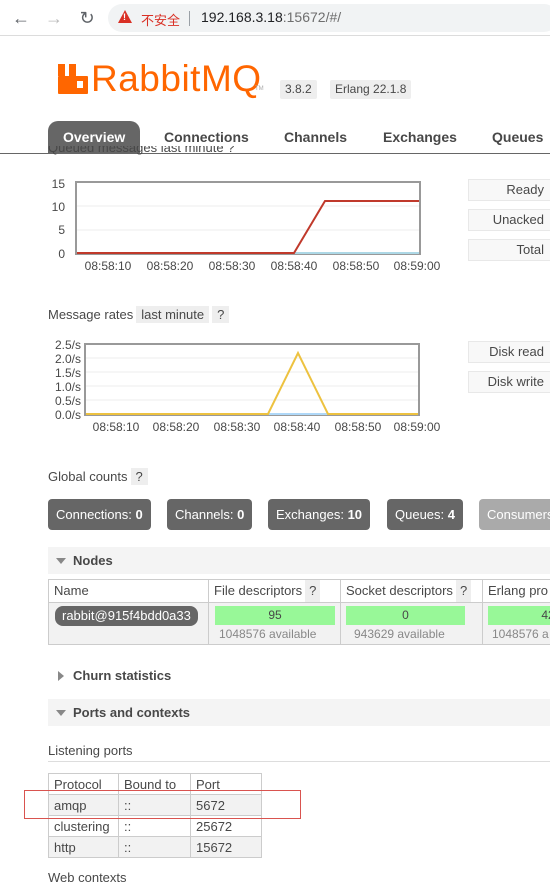 The width and height of the screenshot is (550, 884). What do you see at coordinates (87, 877) in the screenshot?
I see `web-contexts-label: Web contexts` at bounding box center [87, 877].